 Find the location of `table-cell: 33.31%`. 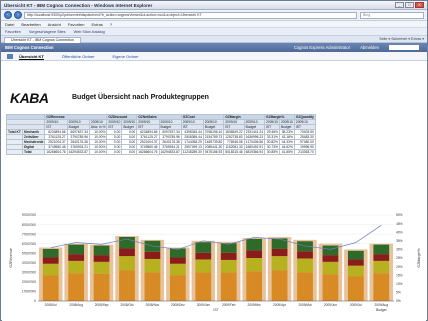

table-cell: 33.31% is located at coordinates (272, 137).